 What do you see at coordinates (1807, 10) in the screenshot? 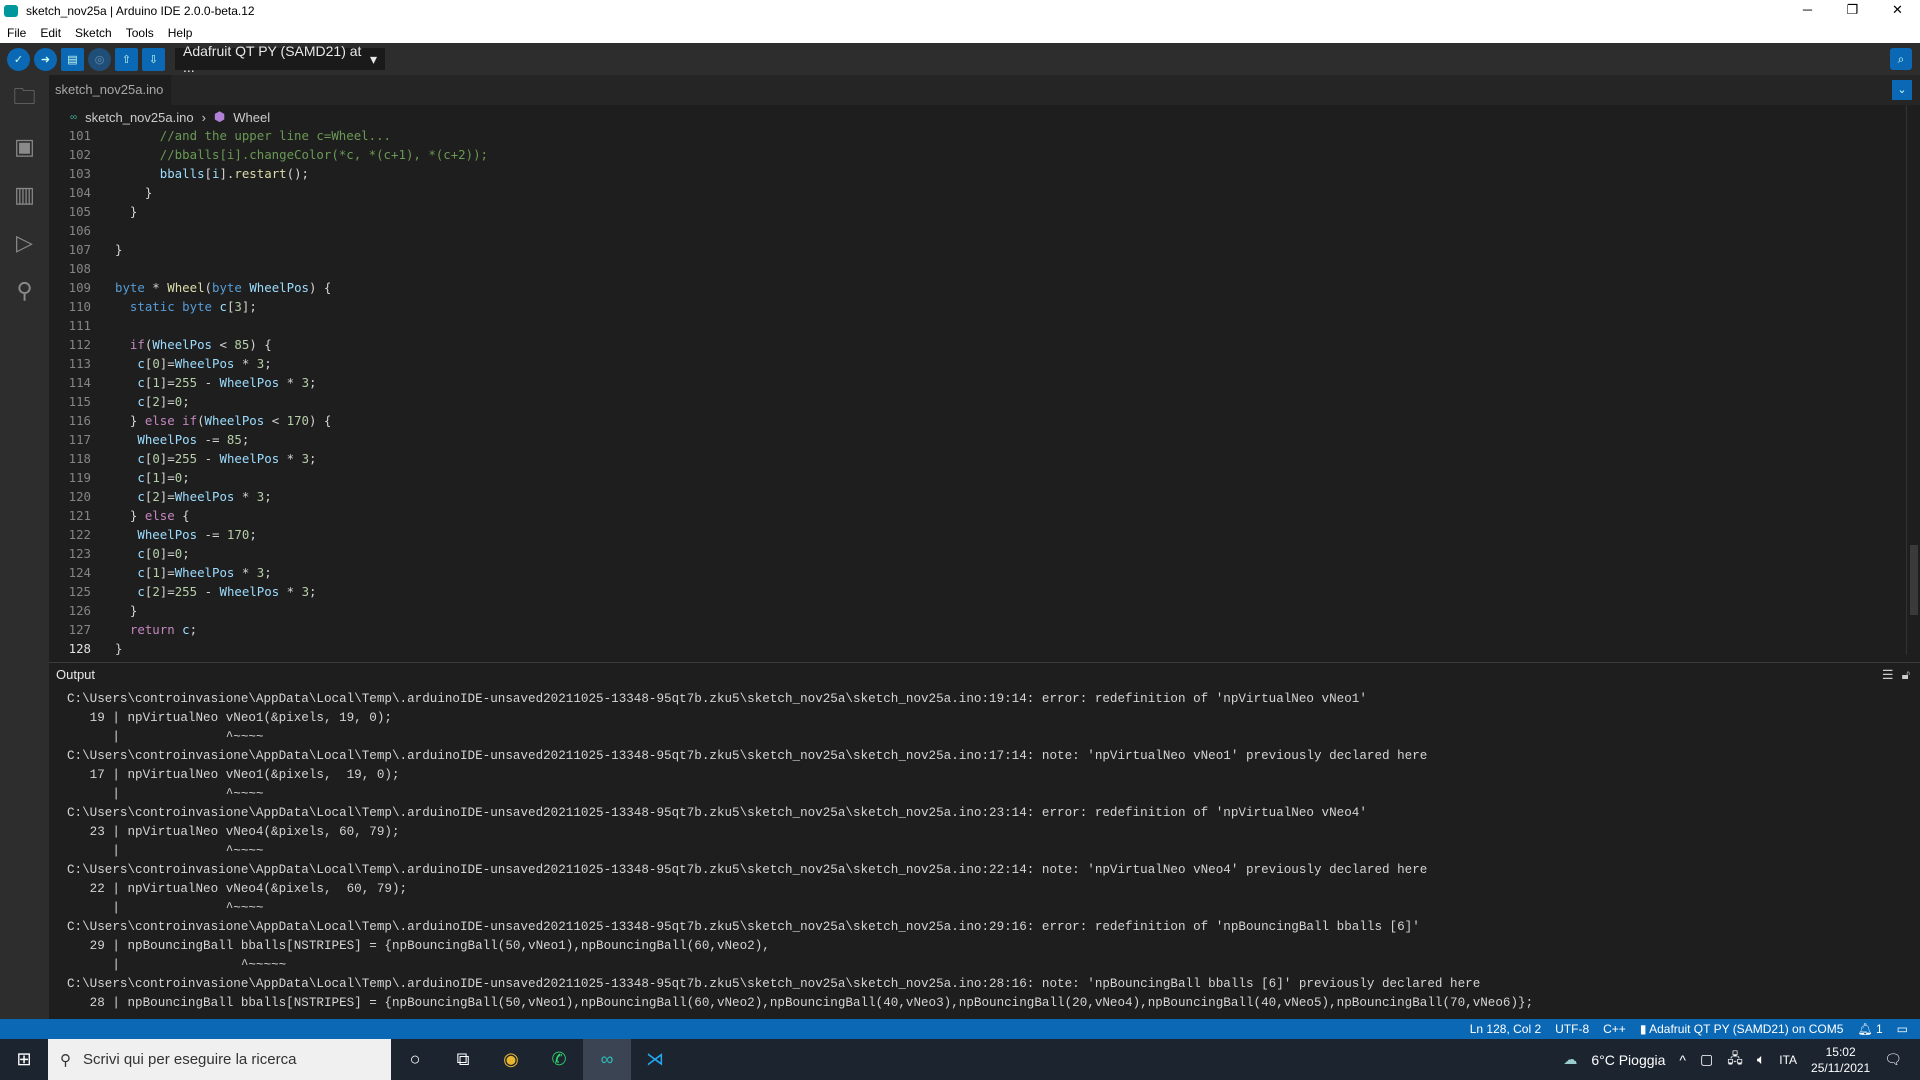
I see `minimize-button: ─` at bounding box center [1807, 10].